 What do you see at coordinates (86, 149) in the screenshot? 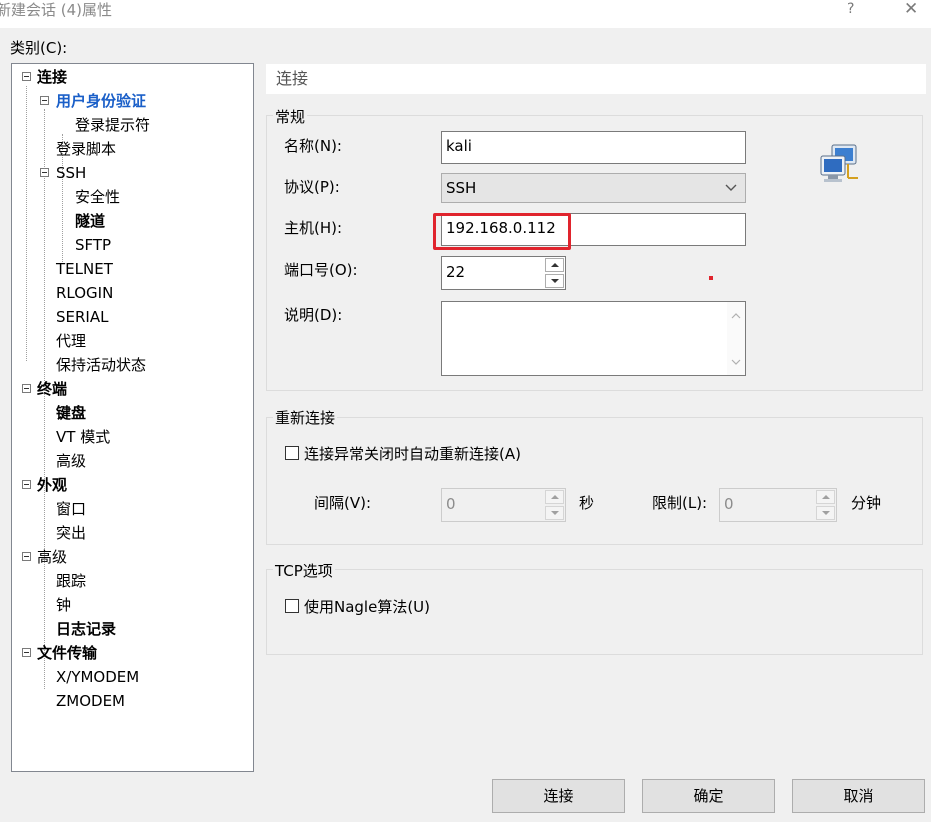
I see `tree-item-login-scripts: 登录脚本` at bounding box center [86, 149].